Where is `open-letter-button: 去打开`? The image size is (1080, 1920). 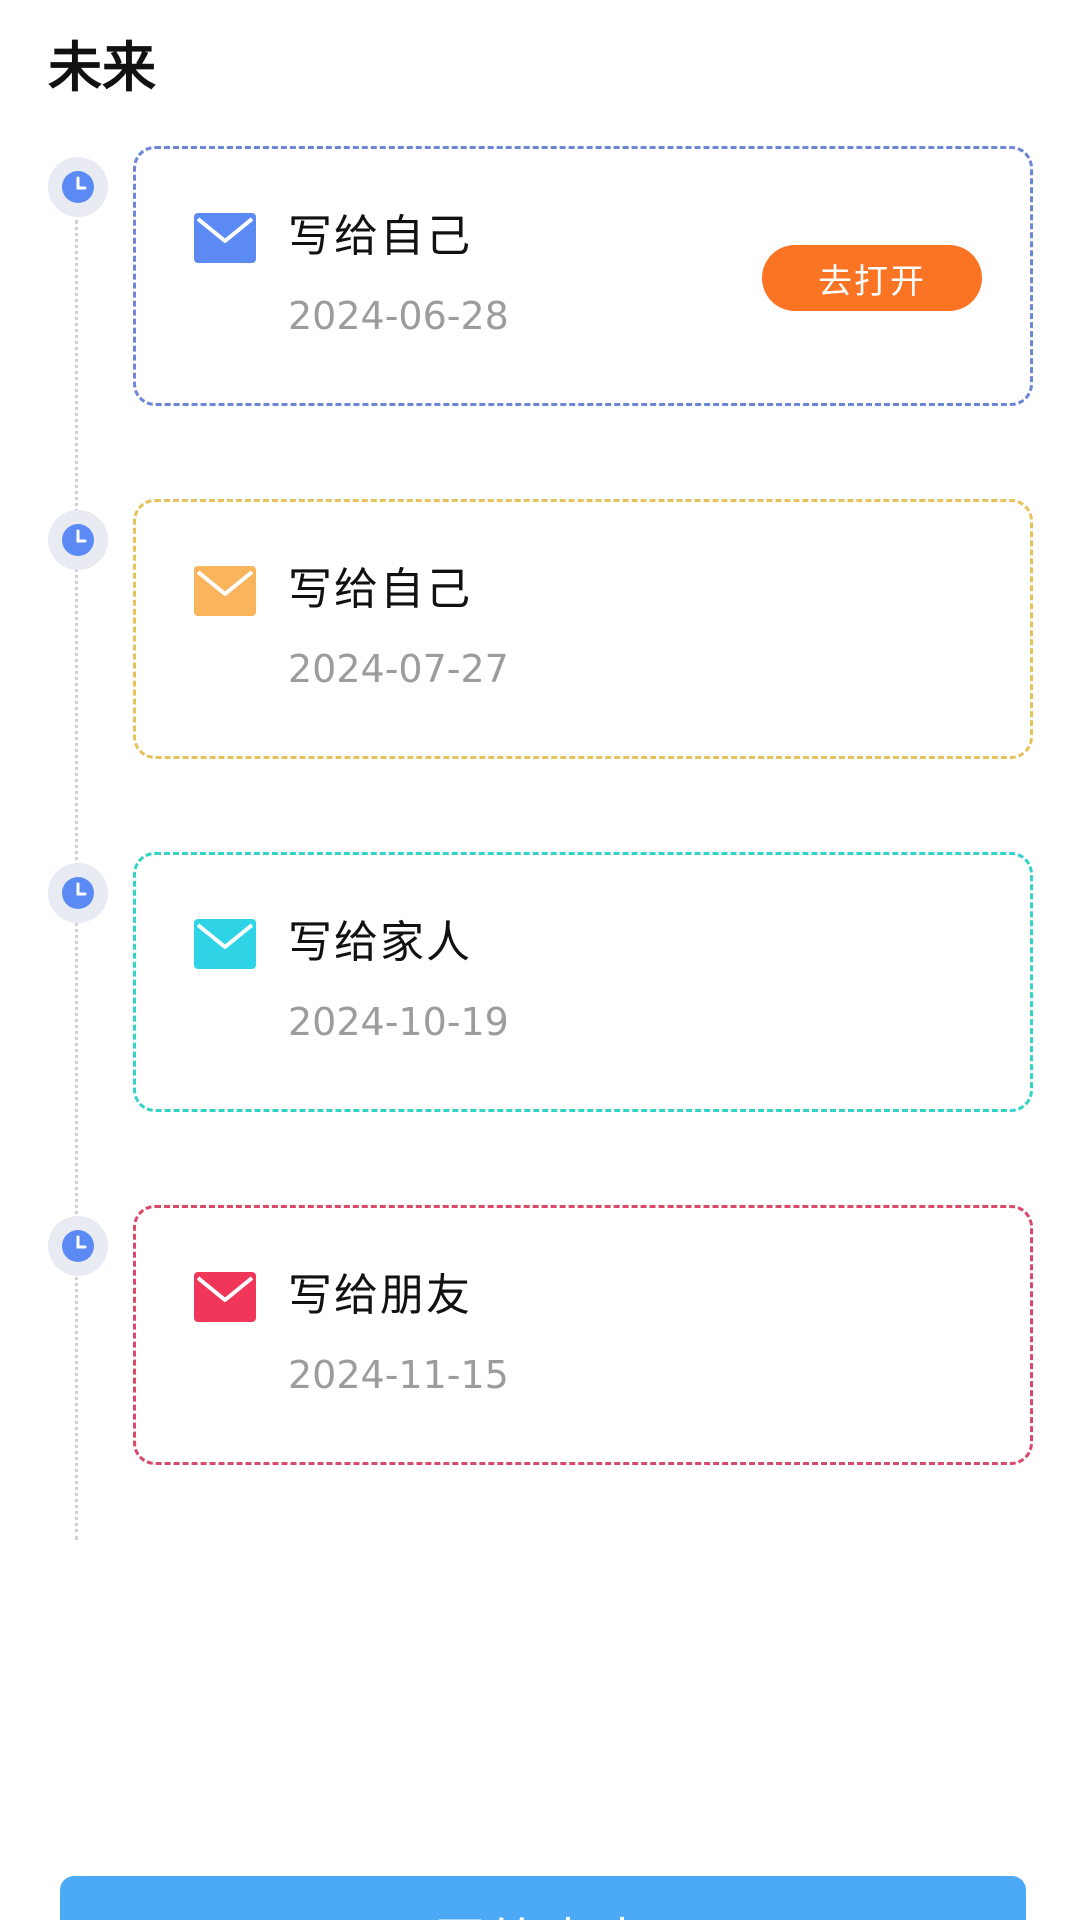
open-letter-button: 去打开 is located at coordinates (872, 278).